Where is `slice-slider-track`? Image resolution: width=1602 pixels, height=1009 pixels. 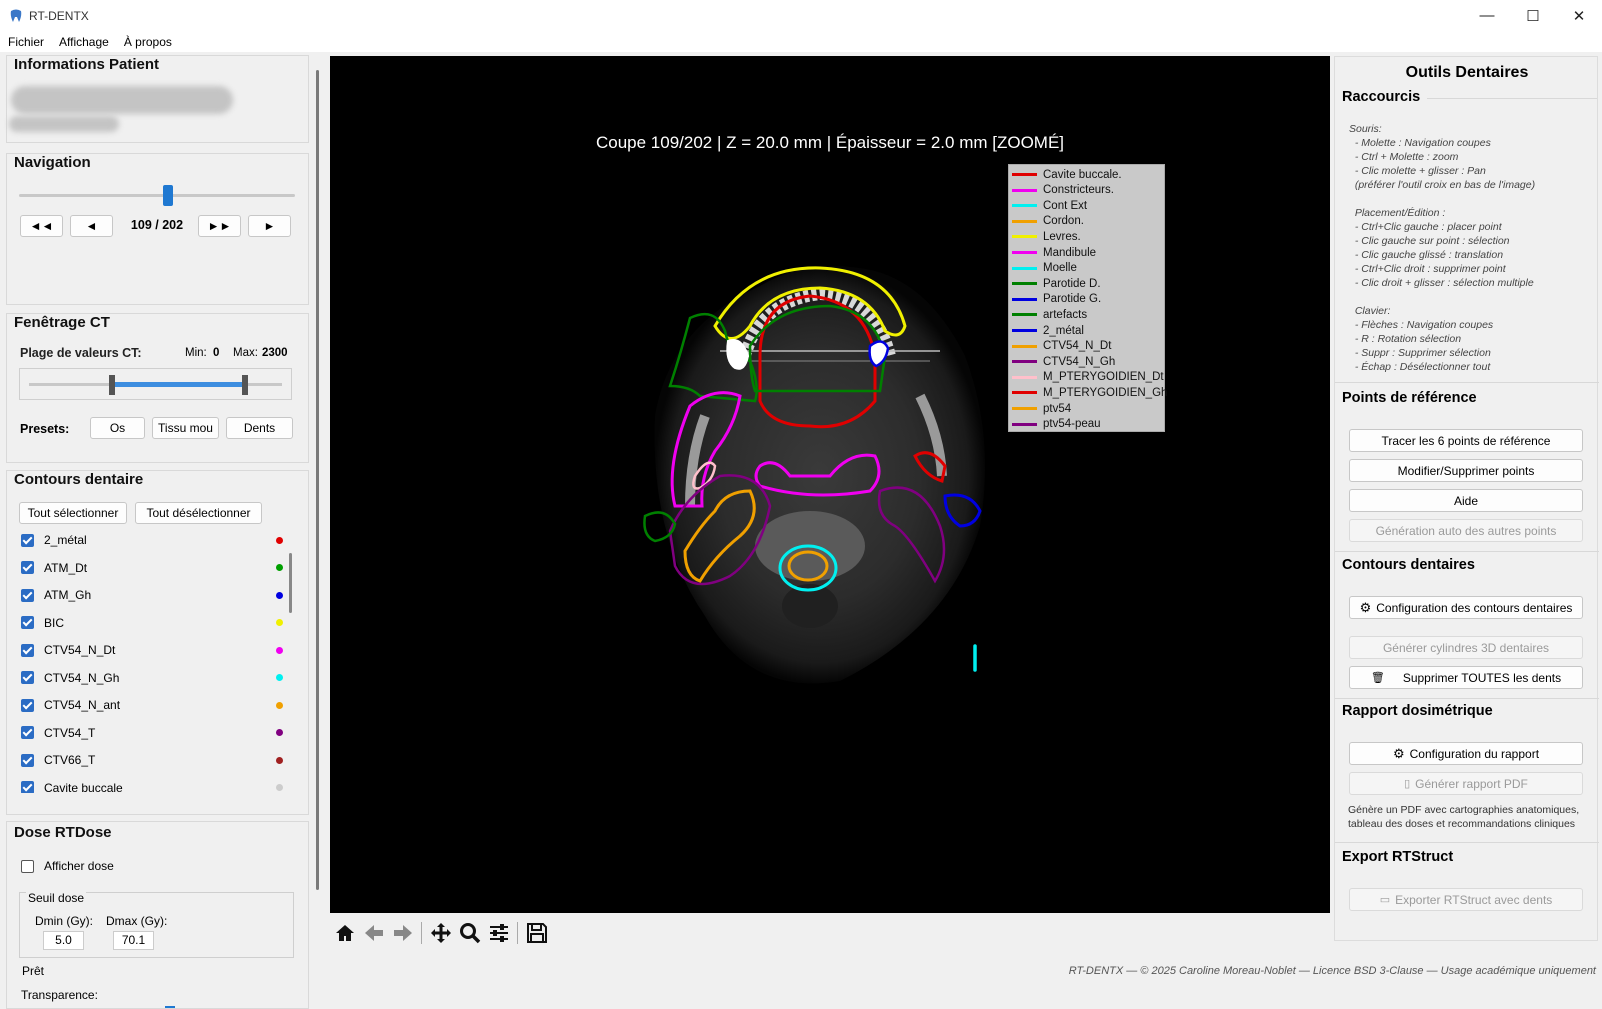
slice-slider-track is located at coordinates (157, 195).